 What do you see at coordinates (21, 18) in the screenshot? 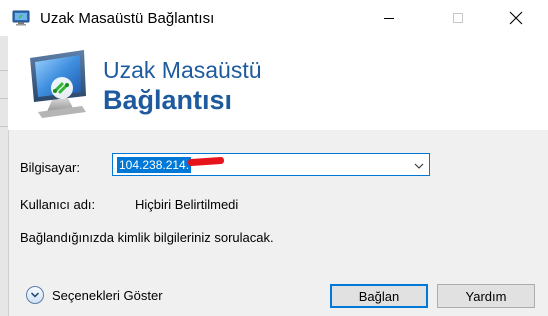
I see `remote-desktop-app-icon` at bounding box center [21, 18].